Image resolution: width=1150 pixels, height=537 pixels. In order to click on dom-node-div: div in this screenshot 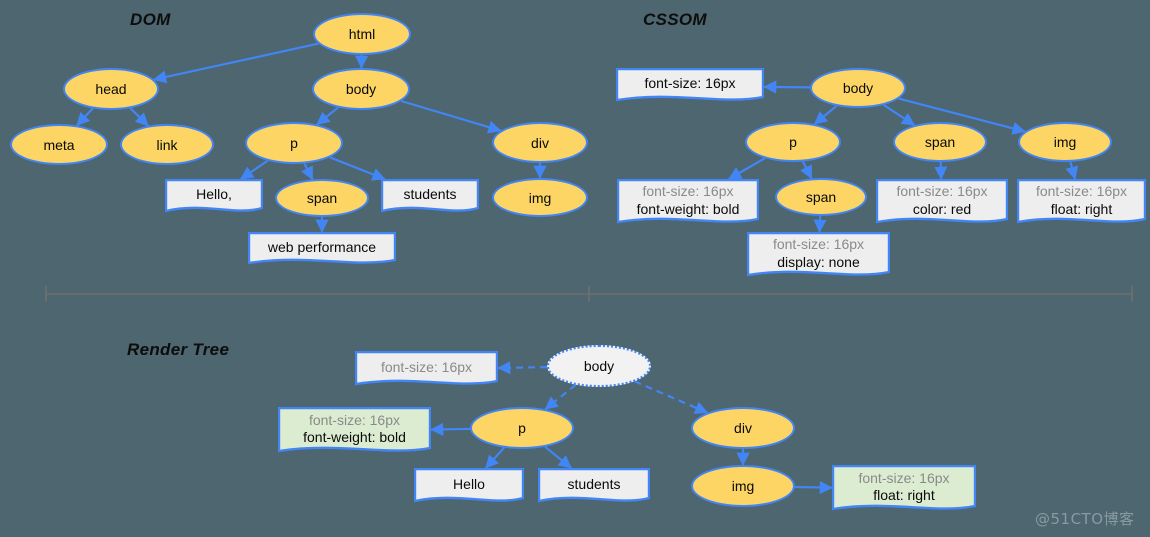, I will do `click(540, 142)`.